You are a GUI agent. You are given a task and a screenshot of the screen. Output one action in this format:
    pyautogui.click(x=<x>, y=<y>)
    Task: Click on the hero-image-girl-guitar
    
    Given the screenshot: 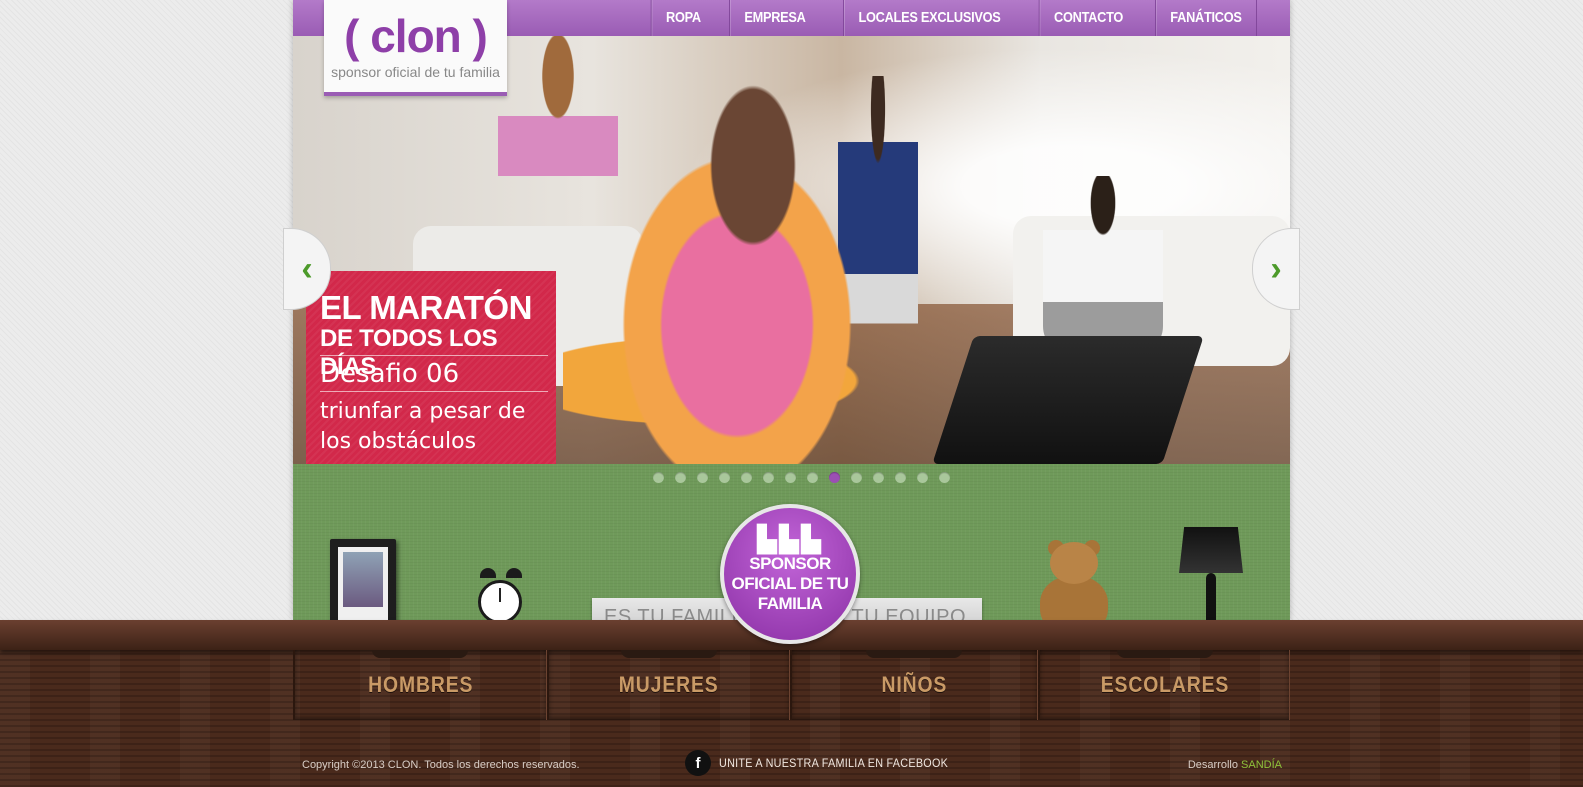 What is the action you would take?
    pyautogui.click(x=753, y=265)
    